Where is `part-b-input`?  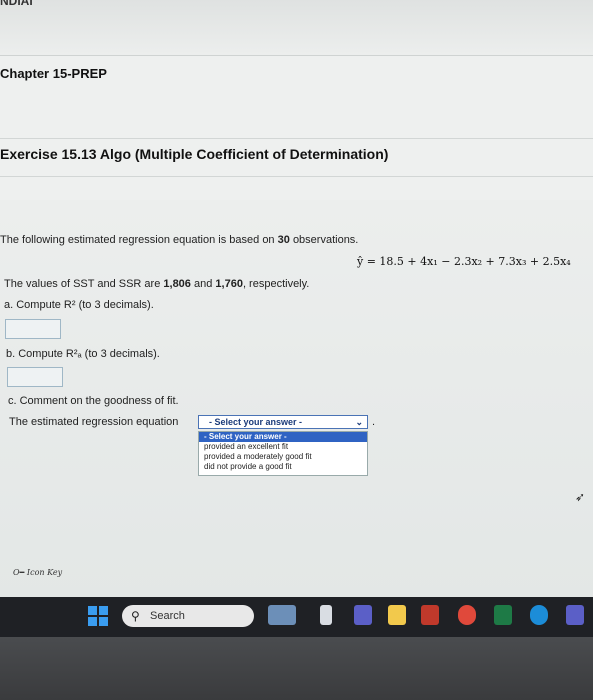
part-b-input is located at coordinates (35, 377).